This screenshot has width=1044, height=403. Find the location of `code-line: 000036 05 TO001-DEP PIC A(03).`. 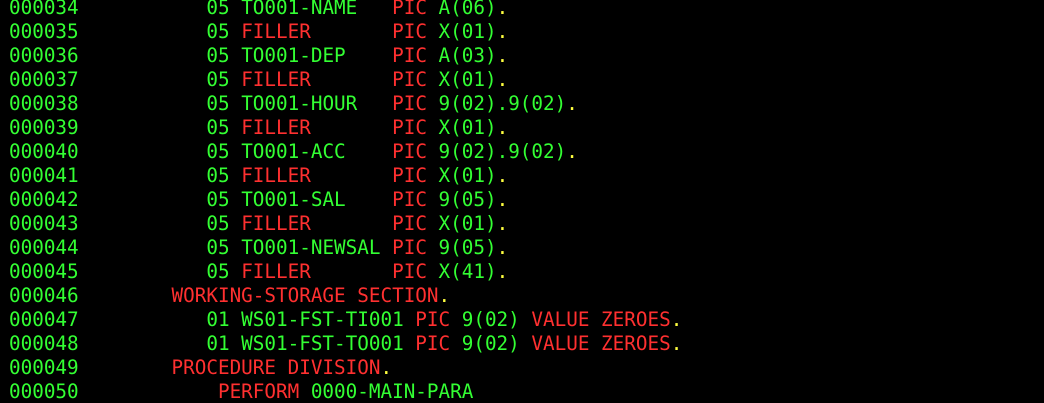

code-line: 000036 05 TO001-DEP PIC A(03). is located at coordinates (258, 56).